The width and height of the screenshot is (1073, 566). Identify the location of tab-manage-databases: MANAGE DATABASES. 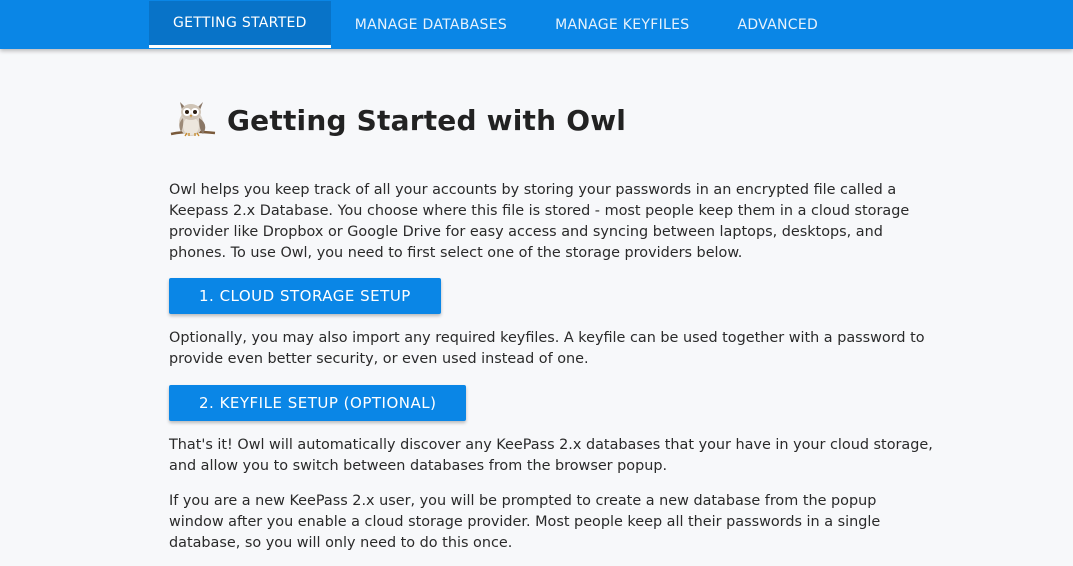
(431, 24).